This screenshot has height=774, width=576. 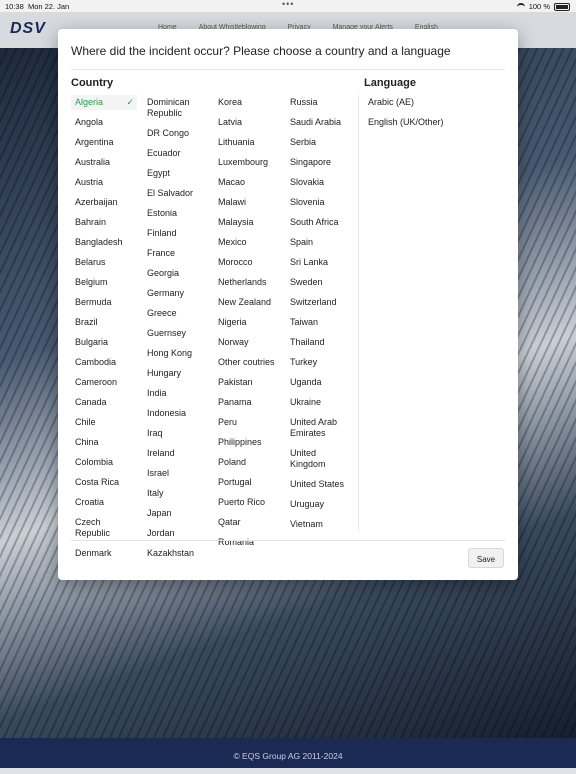 I want to click on country-option-indonesia: Indonesia, so click(x=178, y=413).